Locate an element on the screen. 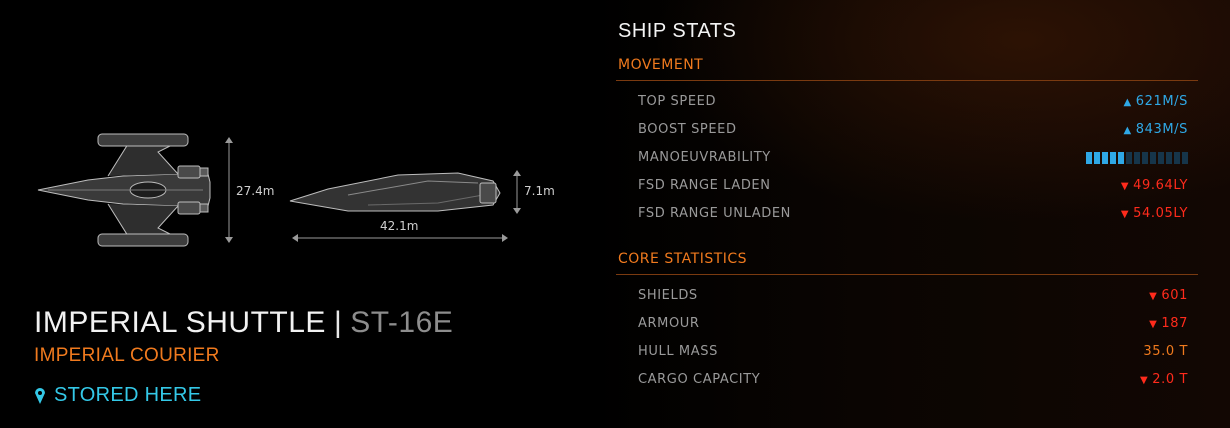 Image resolution: width=1230 pixels, height=428 pixels. stat-label: HULL MASS is located at coordinates (678, 351).